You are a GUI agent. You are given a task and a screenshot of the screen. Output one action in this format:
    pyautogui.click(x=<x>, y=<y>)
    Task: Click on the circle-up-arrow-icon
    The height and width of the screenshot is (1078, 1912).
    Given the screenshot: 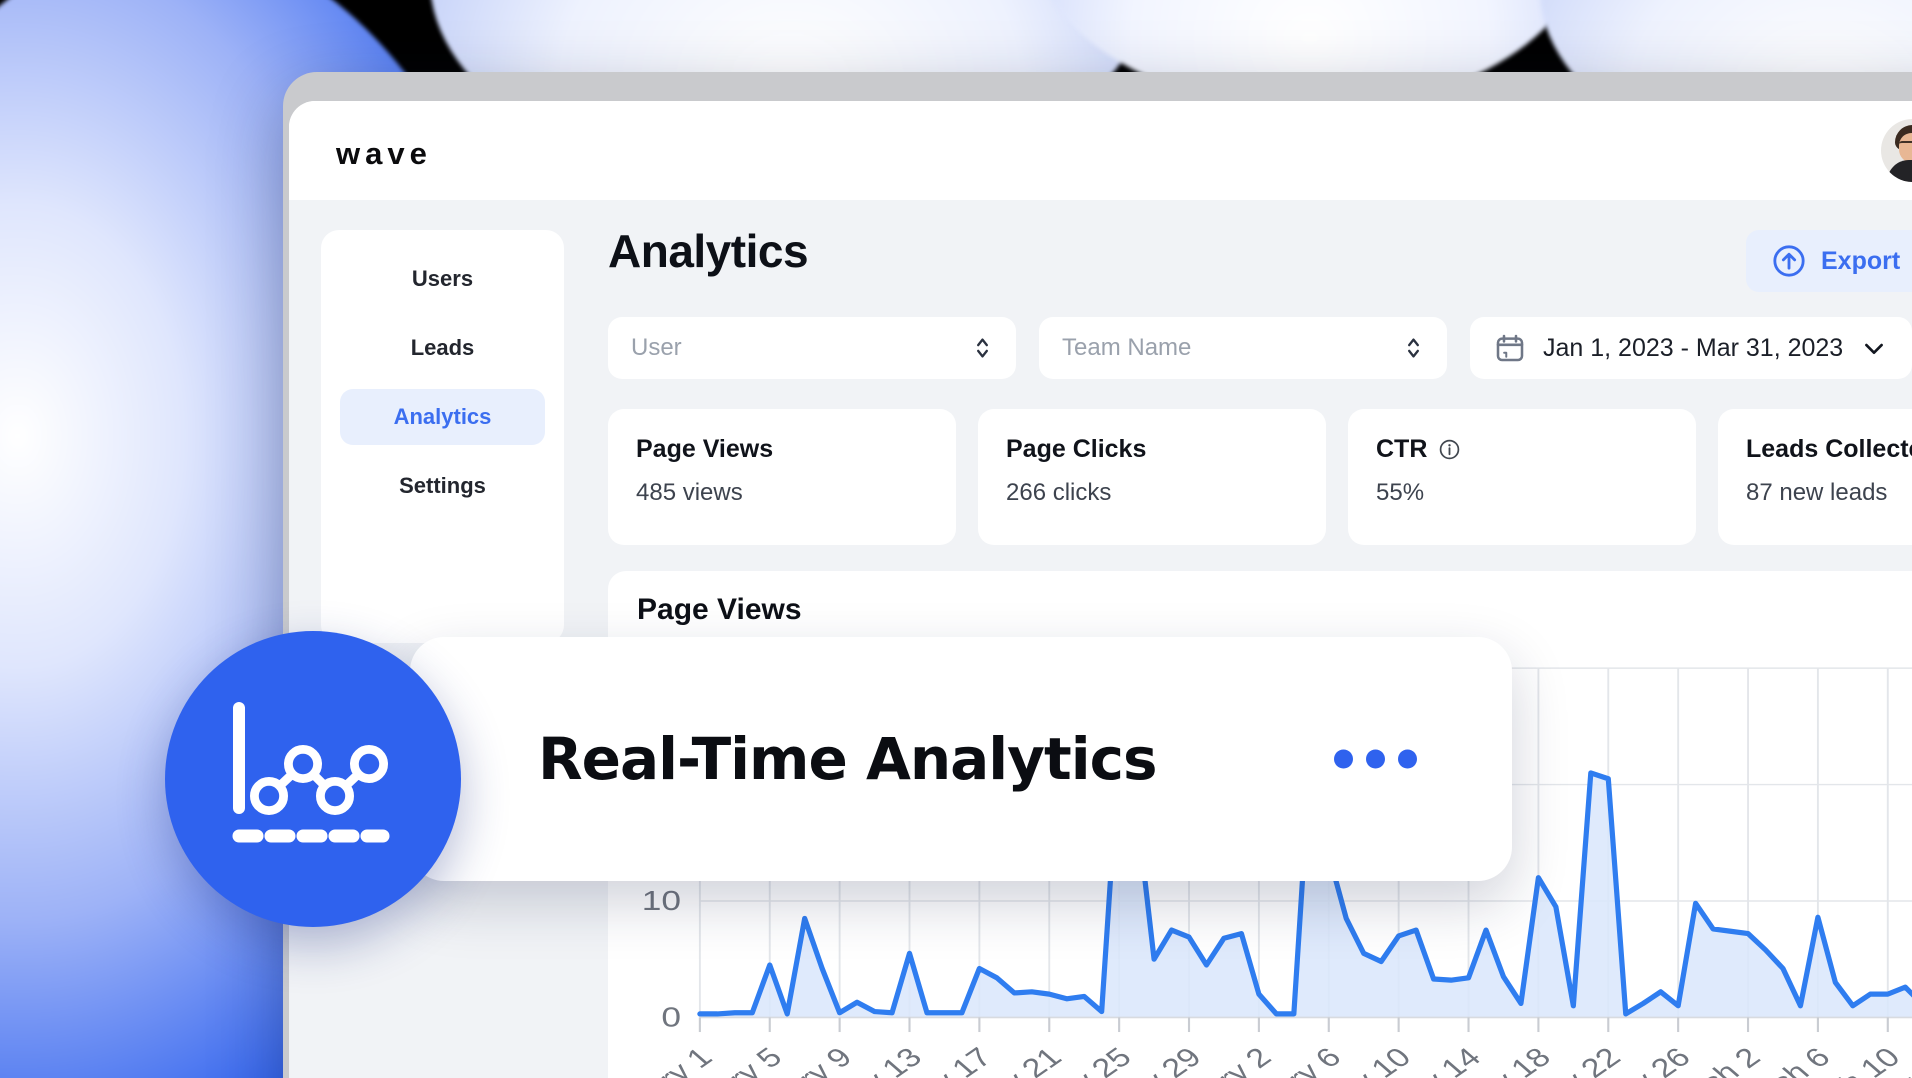 What is the action you would take?
    pyautogui.click(x=1789, y=261)
    